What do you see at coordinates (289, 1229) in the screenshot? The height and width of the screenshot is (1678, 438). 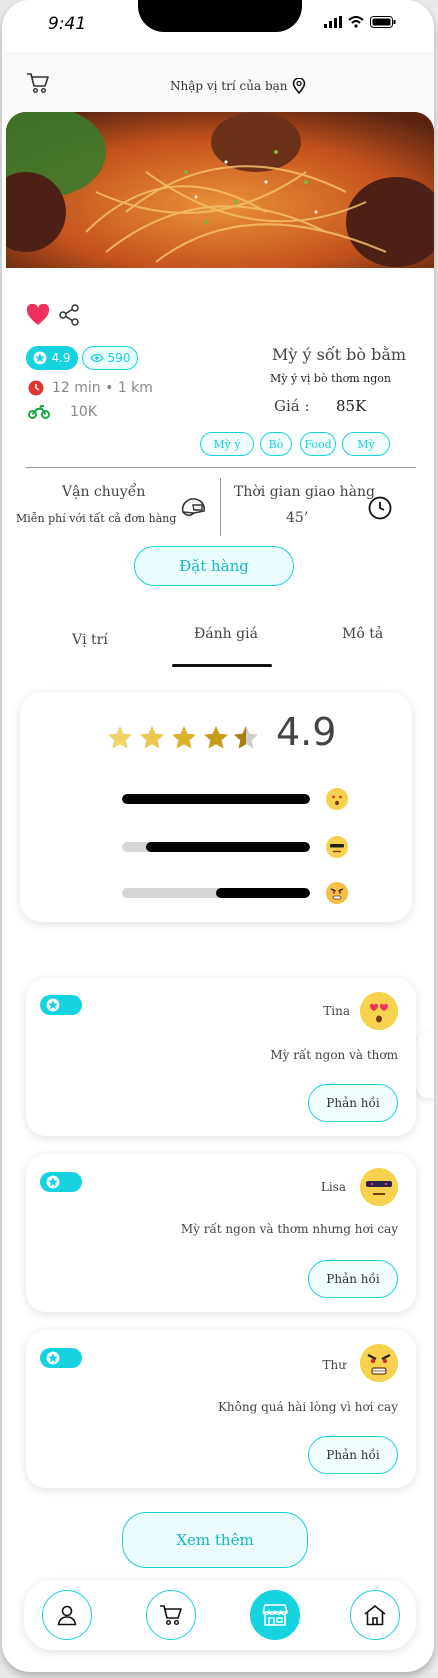 I see `review-text: Mỳ rất ngon và thơm nhưng hơi cay` at bounding box center [289, 1229].